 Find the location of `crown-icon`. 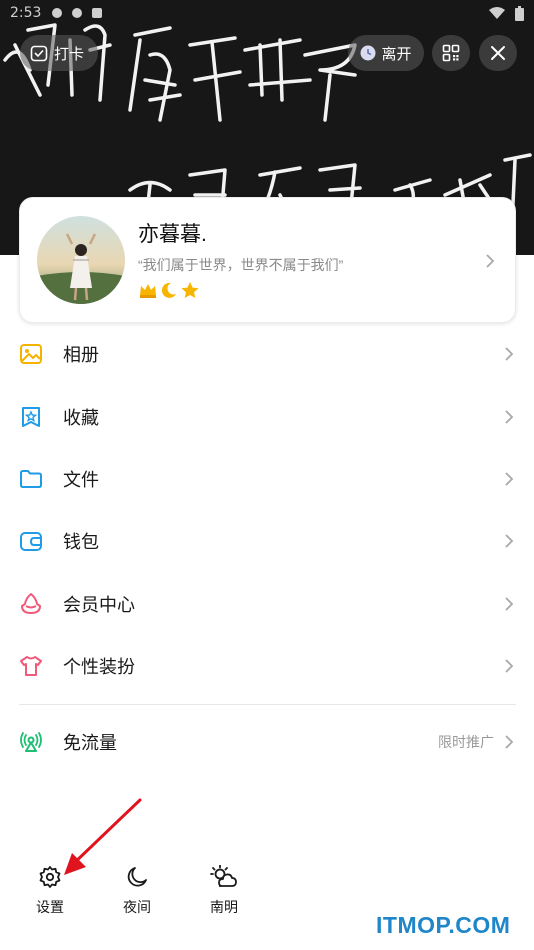

crown-icon is located at coordinates (148, 290).